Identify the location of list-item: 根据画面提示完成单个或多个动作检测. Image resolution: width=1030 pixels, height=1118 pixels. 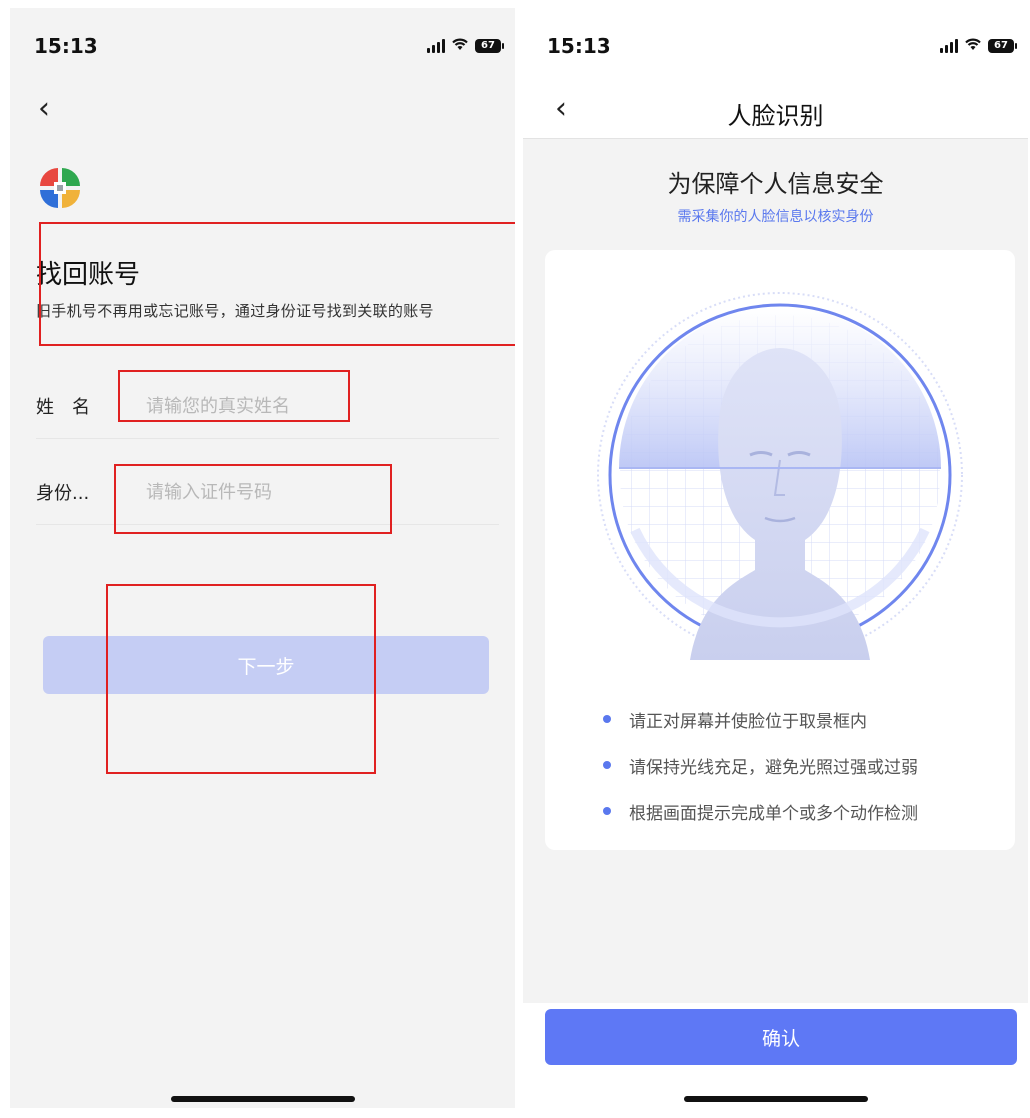
(760, 811).